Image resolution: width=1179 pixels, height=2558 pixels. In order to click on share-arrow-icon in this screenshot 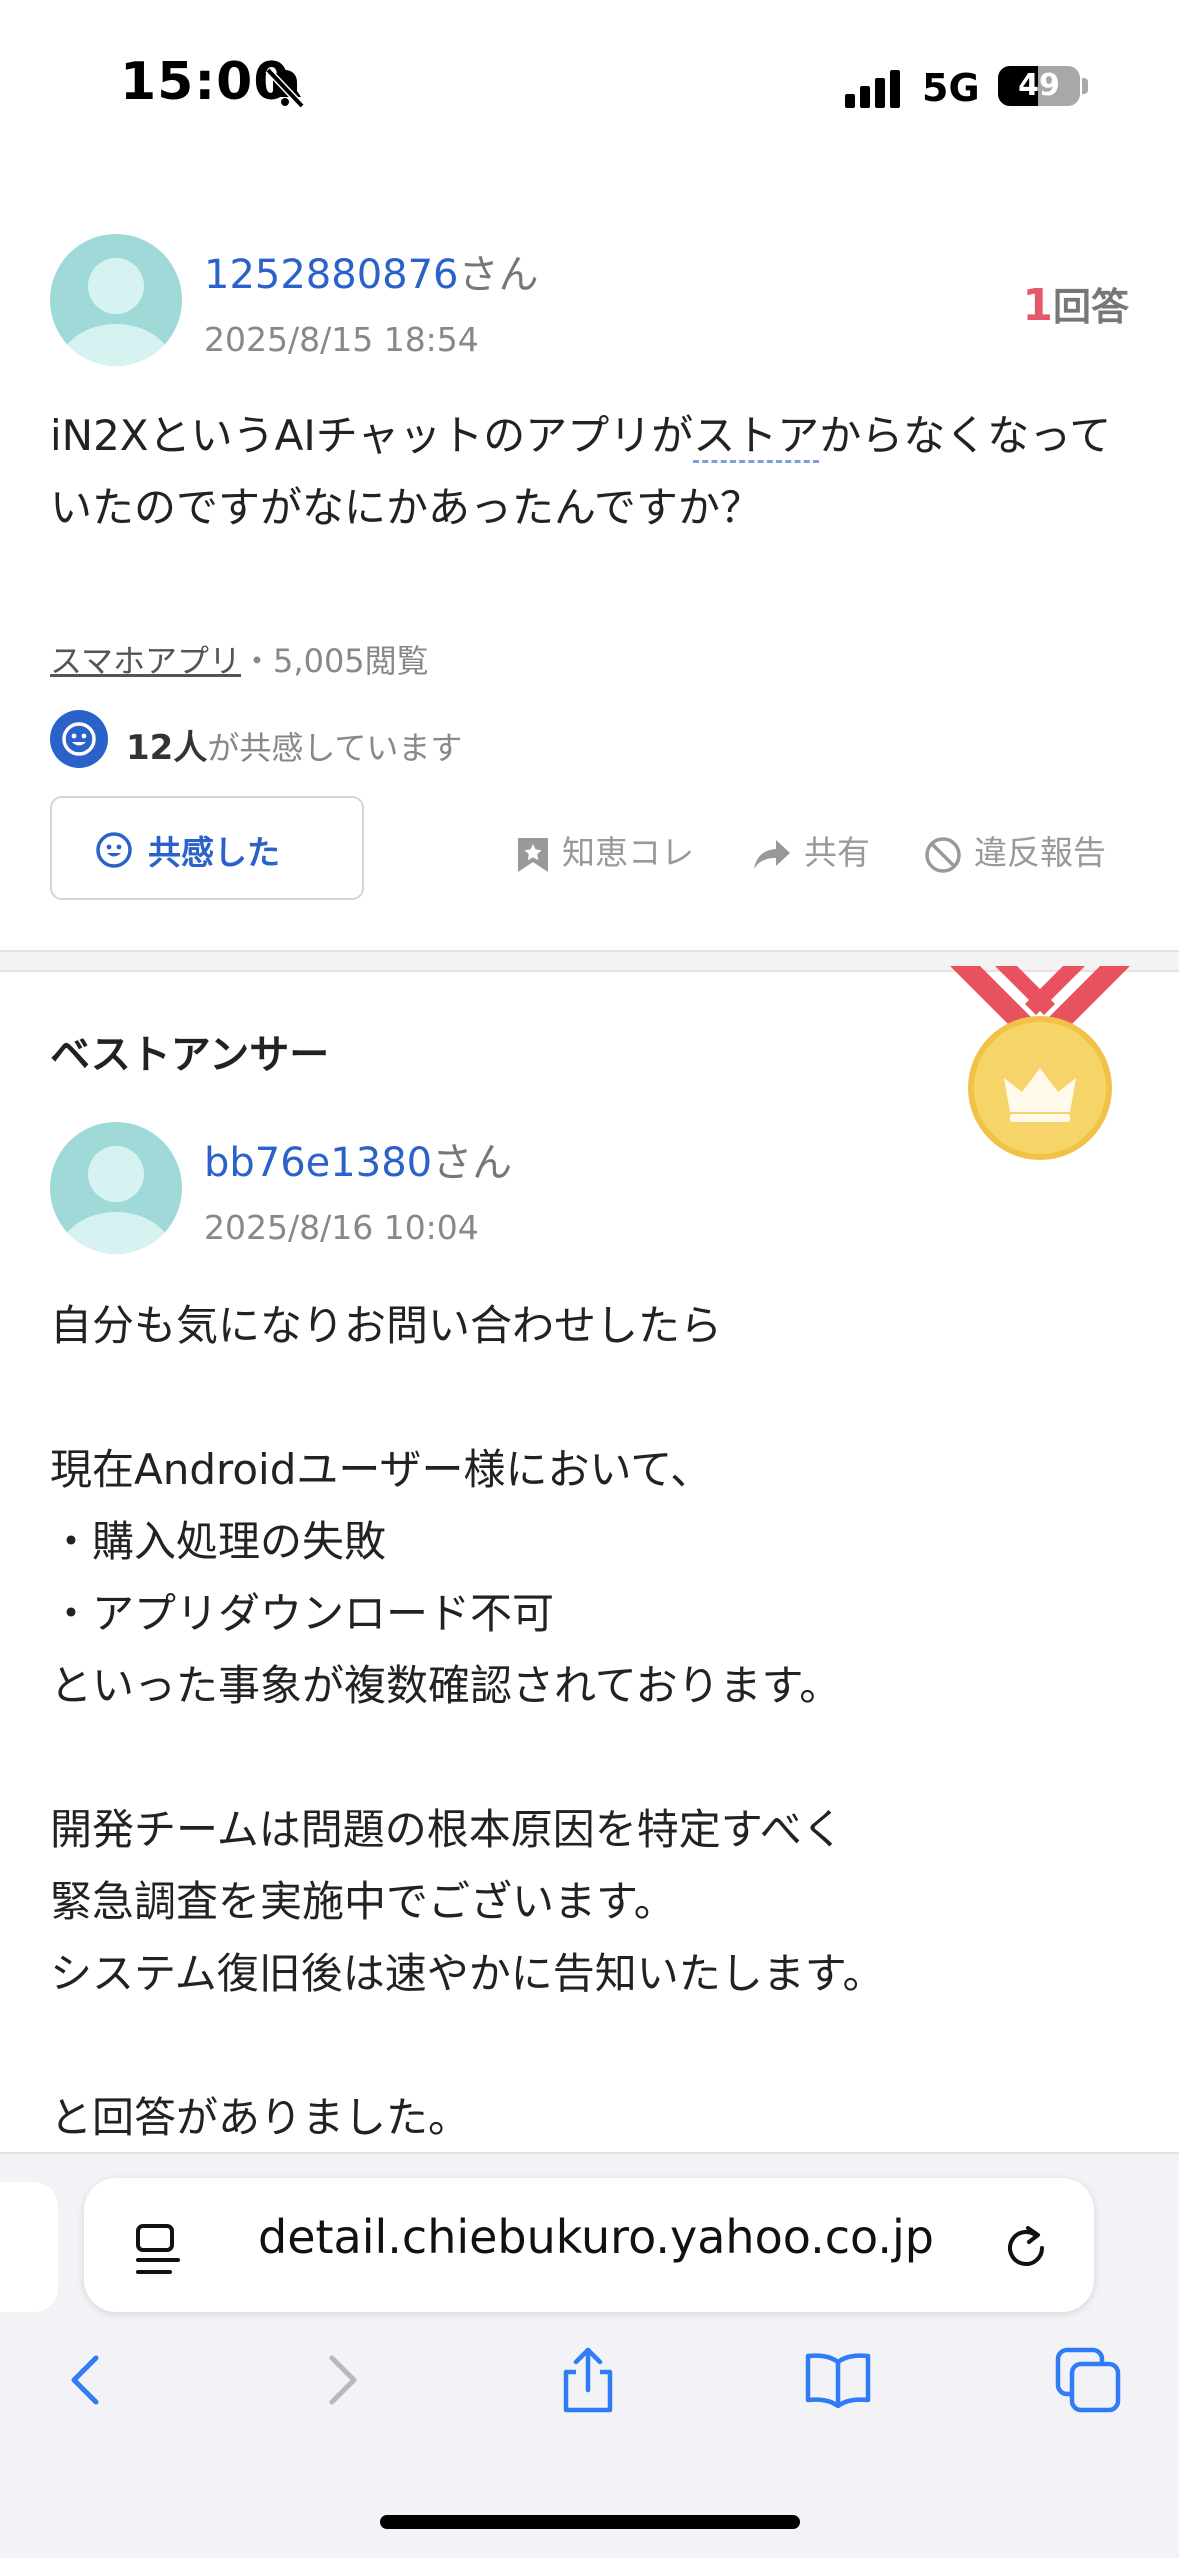, I will do `click(772, 854)`.